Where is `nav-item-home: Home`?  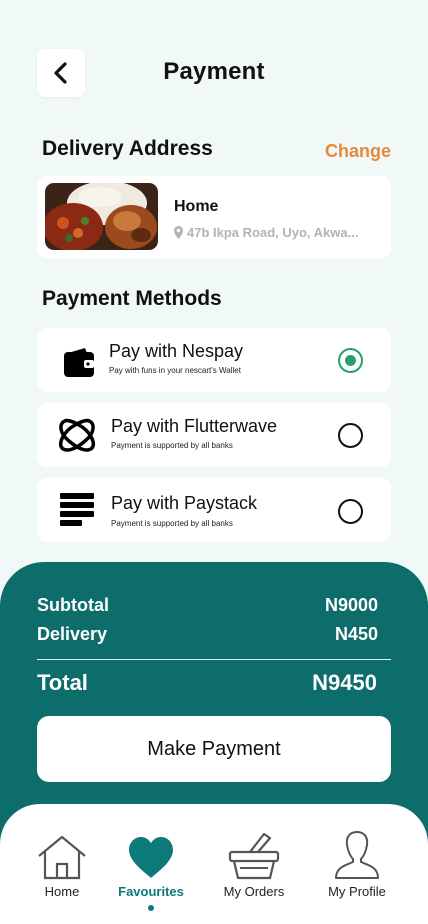
nav-item-home: Home is located at coordinates (62, 863).